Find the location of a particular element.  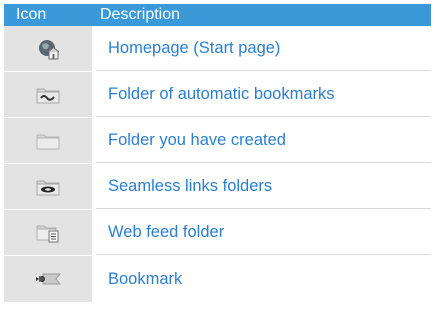

automatic-bookmarks-folder-icon is located at coordinates (48, 95).